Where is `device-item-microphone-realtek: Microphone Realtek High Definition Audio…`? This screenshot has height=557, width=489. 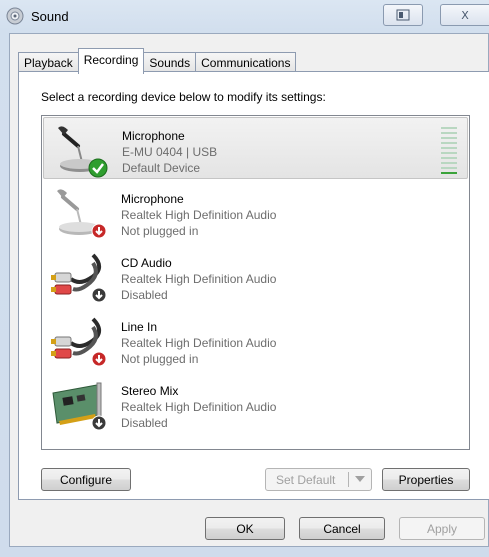
device-item-microphone-realtek: Microphone Realtek High Definition Audio… is located at coordinates (255, 212).